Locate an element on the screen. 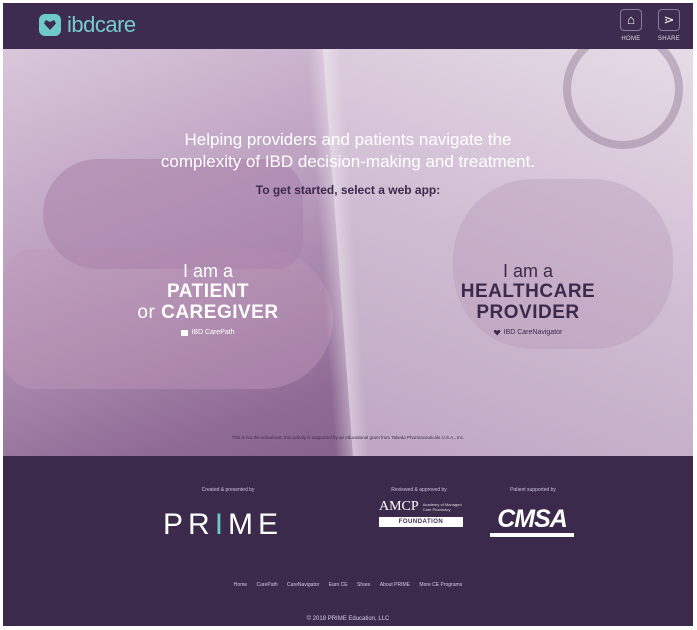 This screenshot has height=630, width=697. amcp-foundation-band: FOUNDATION is located at coordinates (421, 522).